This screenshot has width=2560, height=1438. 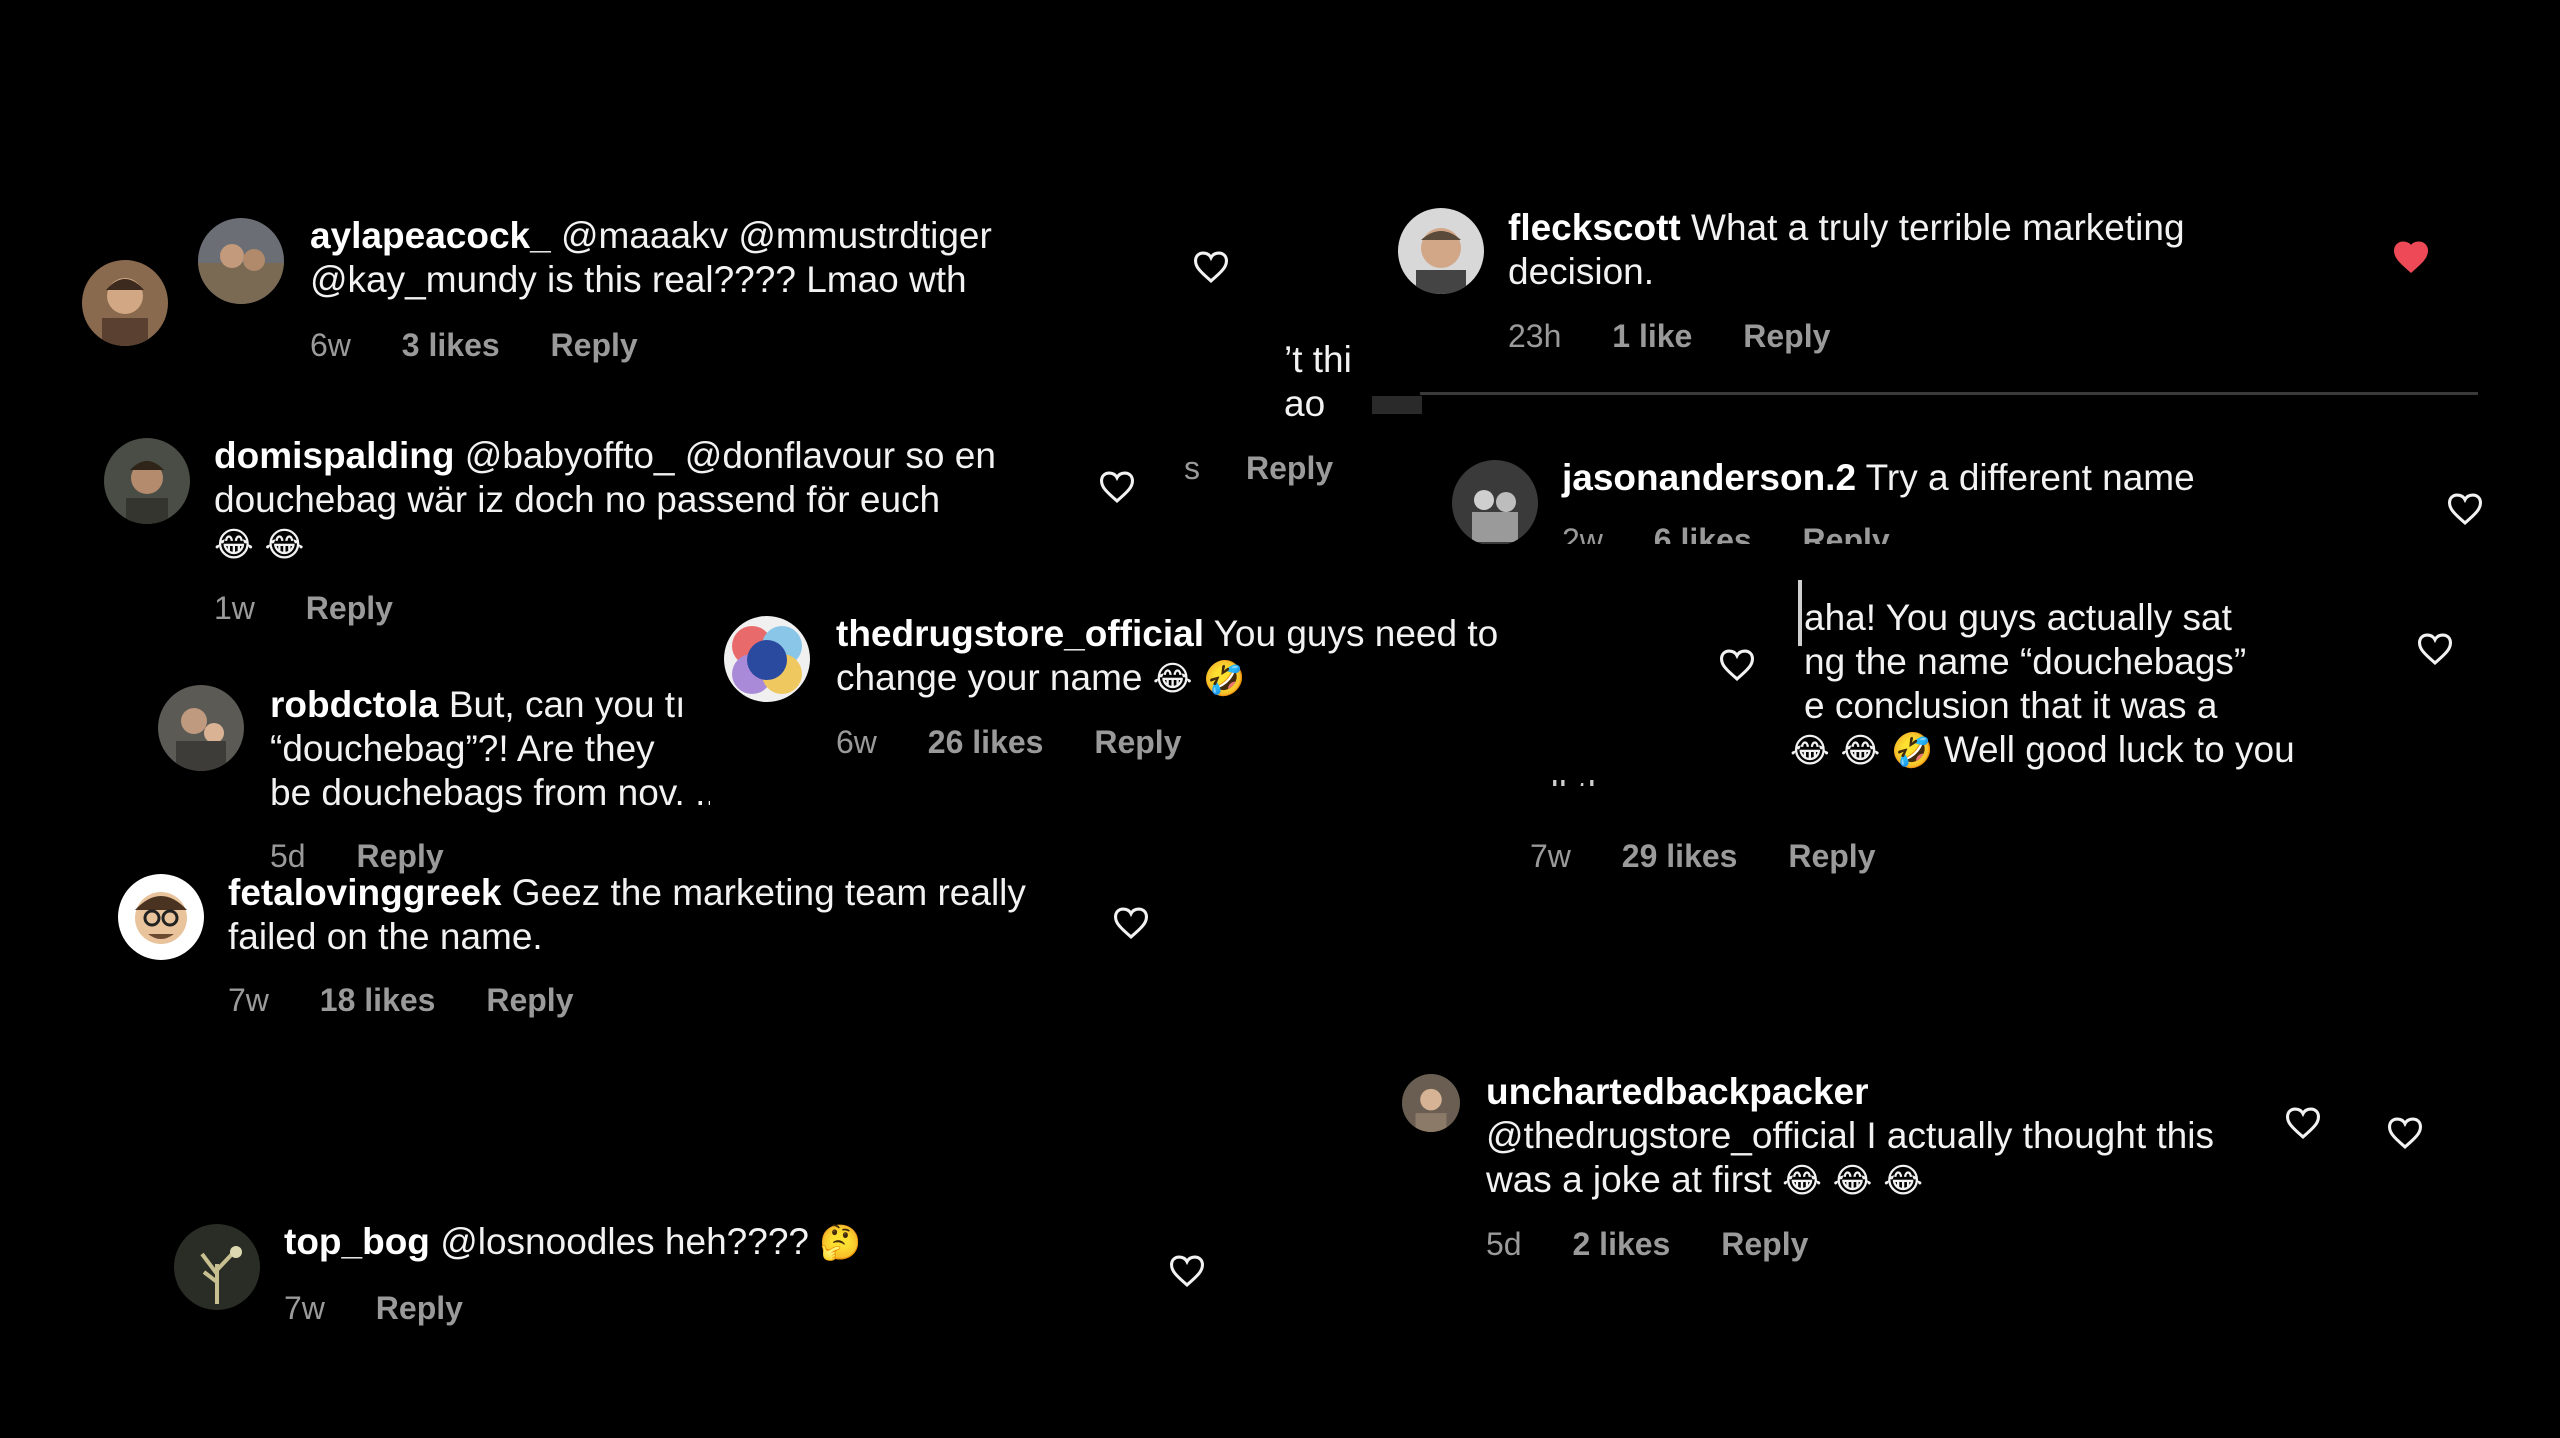 I want to click on username: jasonanderson.2, so click(x=1709, y=477).